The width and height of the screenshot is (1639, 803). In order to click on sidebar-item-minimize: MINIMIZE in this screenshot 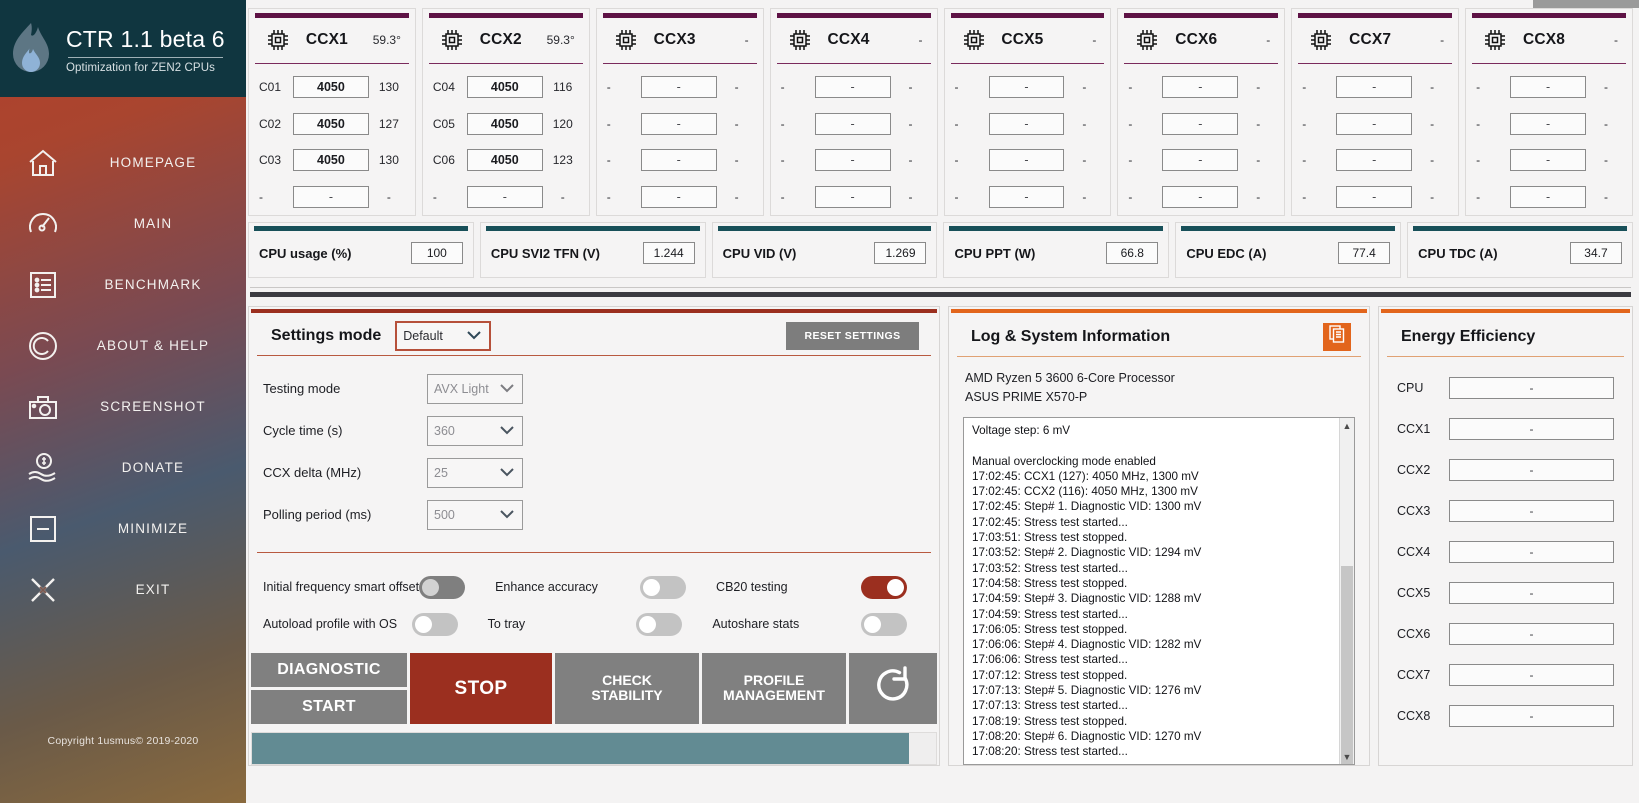, I will do `click(123, 528)`.